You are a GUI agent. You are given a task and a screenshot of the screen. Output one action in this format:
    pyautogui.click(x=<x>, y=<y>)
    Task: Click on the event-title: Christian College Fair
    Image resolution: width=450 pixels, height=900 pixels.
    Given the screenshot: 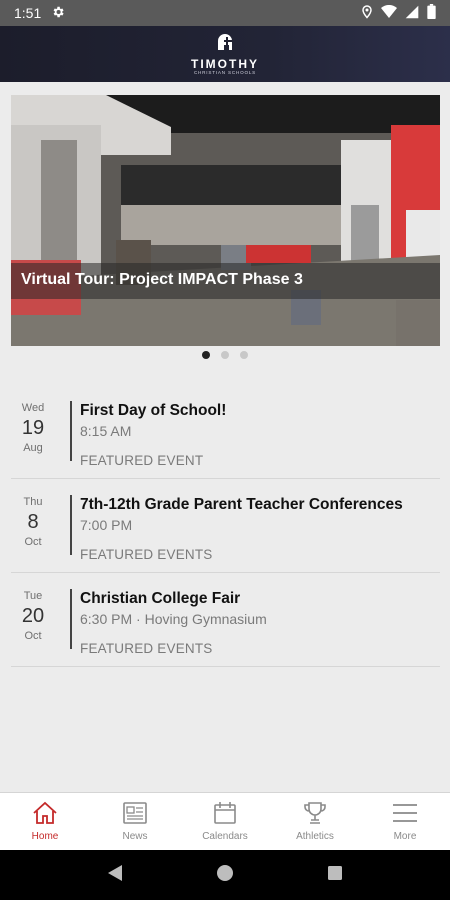 What is the action you would take?
    pyautogui.click(x=160, y=598)
    